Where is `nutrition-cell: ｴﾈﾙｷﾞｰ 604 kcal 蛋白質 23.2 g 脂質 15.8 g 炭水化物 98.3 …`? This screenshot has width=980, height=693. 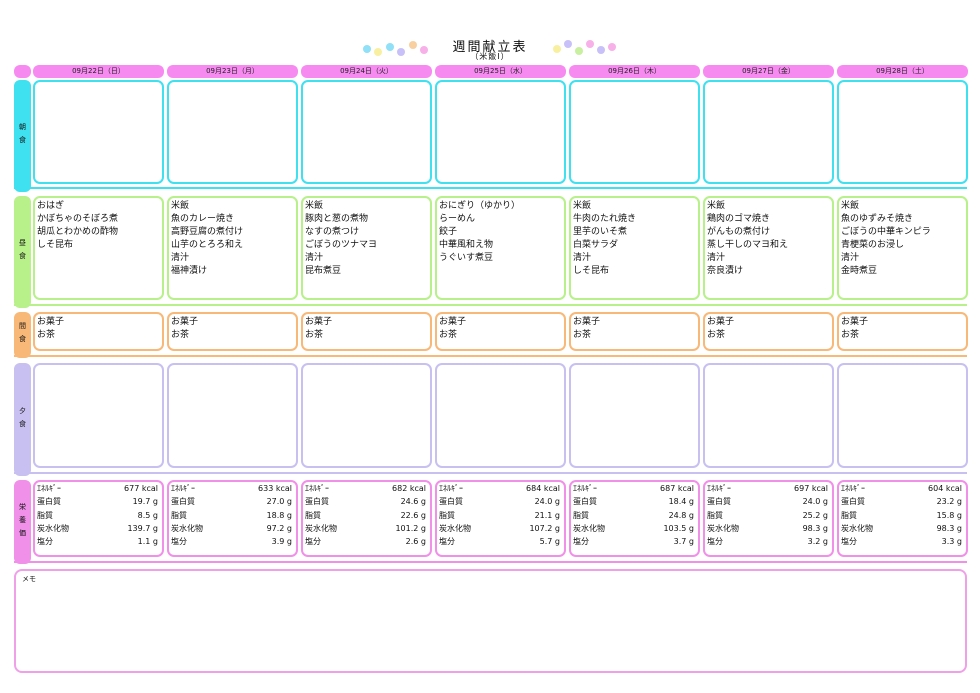 nutrition-cell: ｴﾈﾙｷﾞｰ 604 kcal 蛋白質 23.2 g 脂質 15.8 g 炭水化物 98.3 … is located at coordinates (902, 518).